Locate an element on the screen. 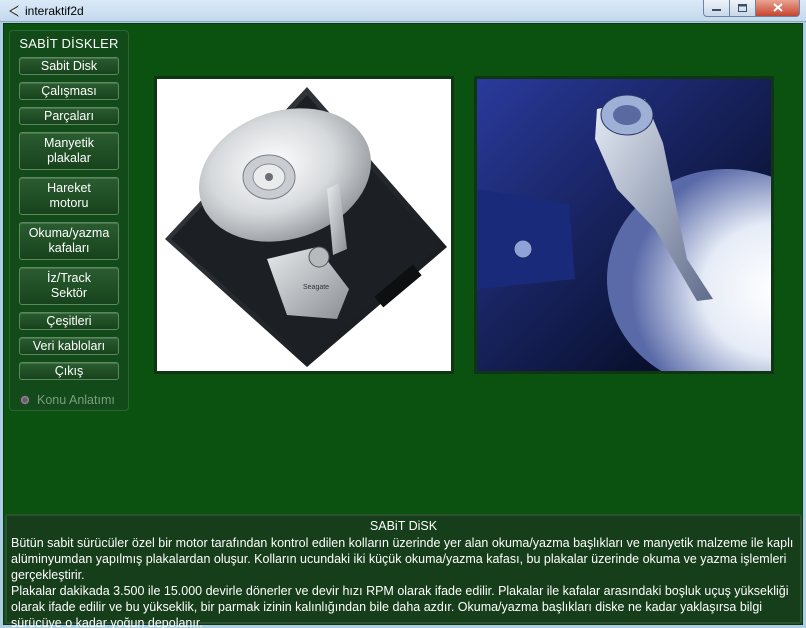 The image size is (806, 628). menu-button-label: Çıkış is located at coordinates (69, 370).